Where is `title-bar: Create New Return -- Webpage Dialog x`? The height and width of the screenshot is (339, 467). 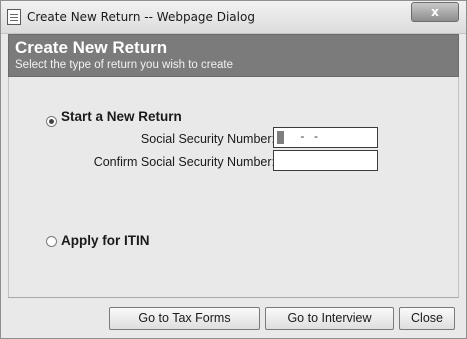
title-bar: Create New Return -- Webpage Dialog x is located at coordinates (233, 17).